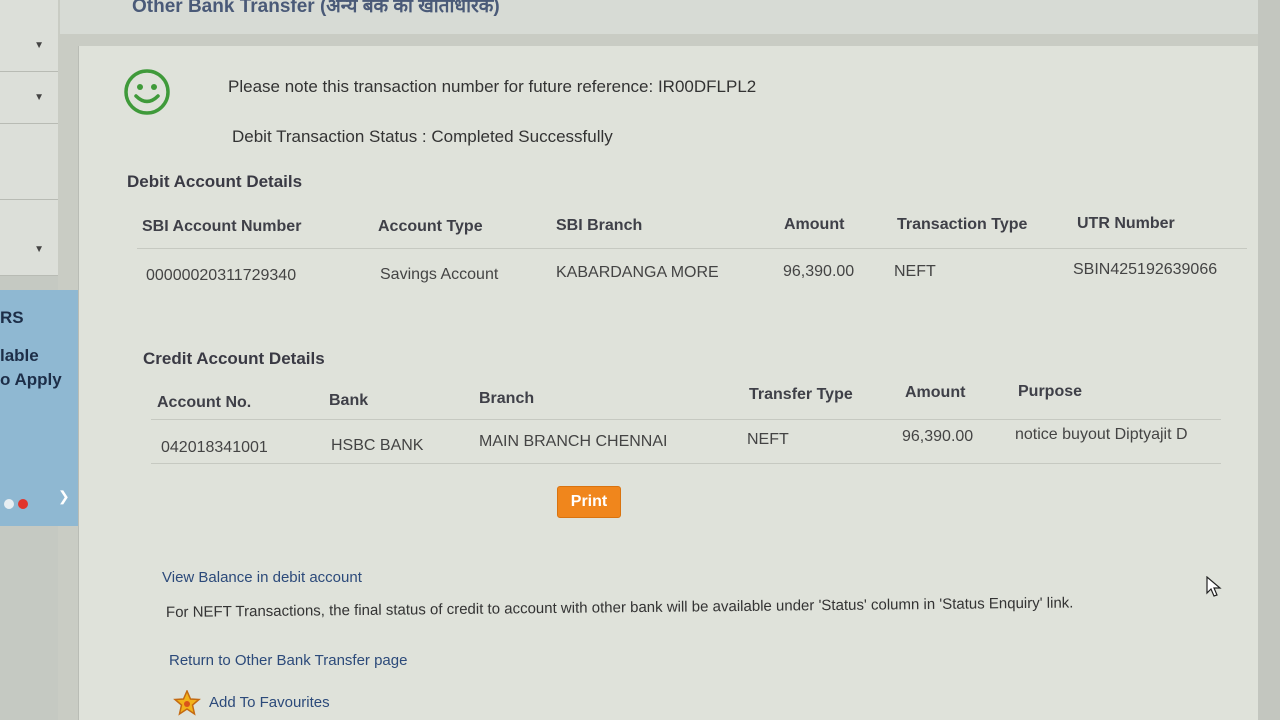 Image resolution: width=1280 pixels, height=720 pixels. I want to click on debit-header-utr-number: UTR Number, so click(1126, 223).